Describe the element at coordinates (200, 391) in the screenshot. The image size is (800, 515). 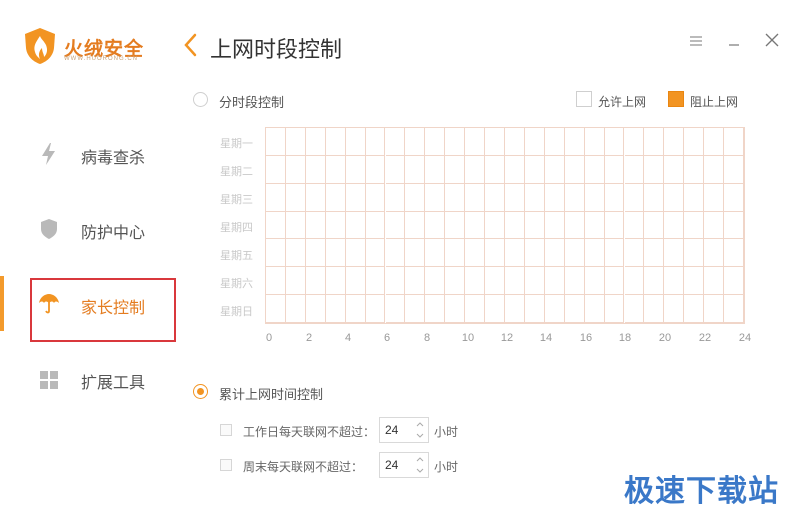
I see `cumulative-radio` at that location.